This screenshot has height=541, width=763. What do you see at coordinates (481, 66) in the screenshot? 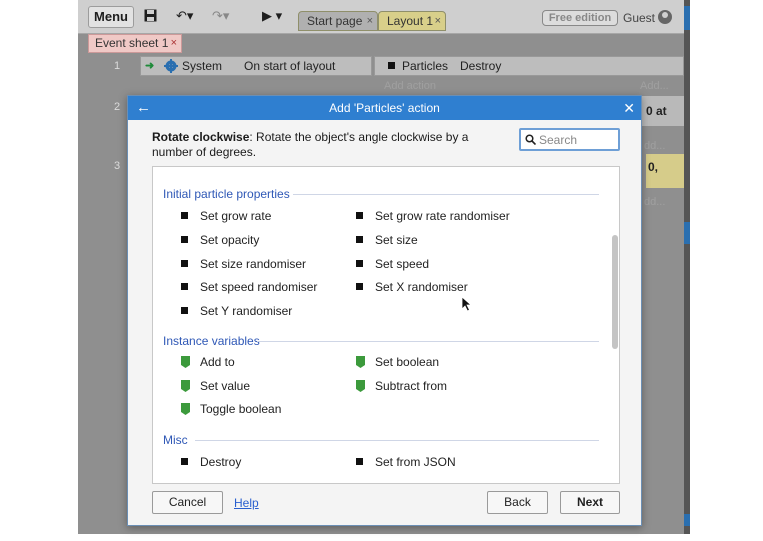
I see `action-text: Destroy` at bounding box center [481, 66].